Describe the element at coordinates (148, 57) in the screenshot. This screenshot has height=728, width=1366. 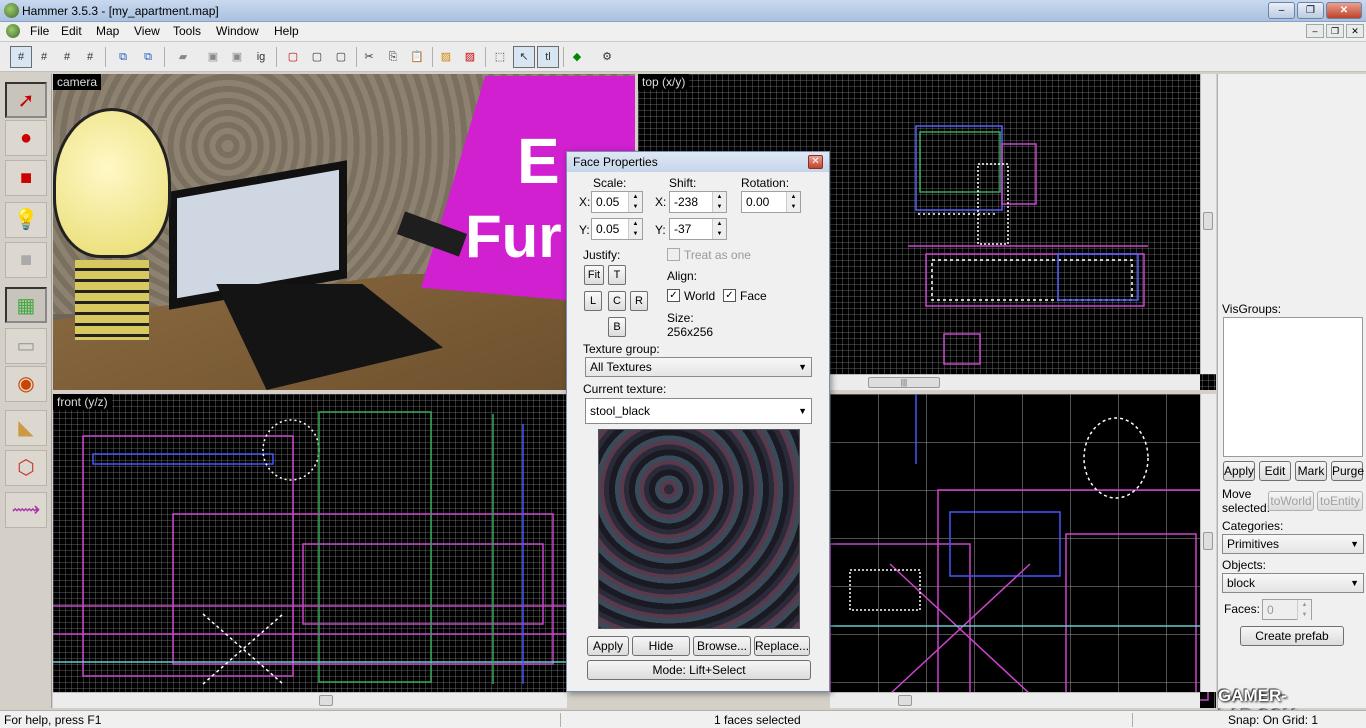
I see `group-icon: ⧉` at that location.